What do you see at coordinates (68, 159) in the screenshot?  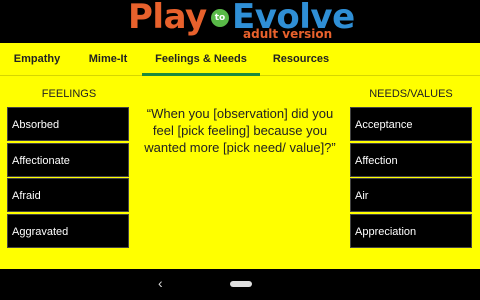 I see `feeling-item: Affectionate` at bounding box center [68, 159].